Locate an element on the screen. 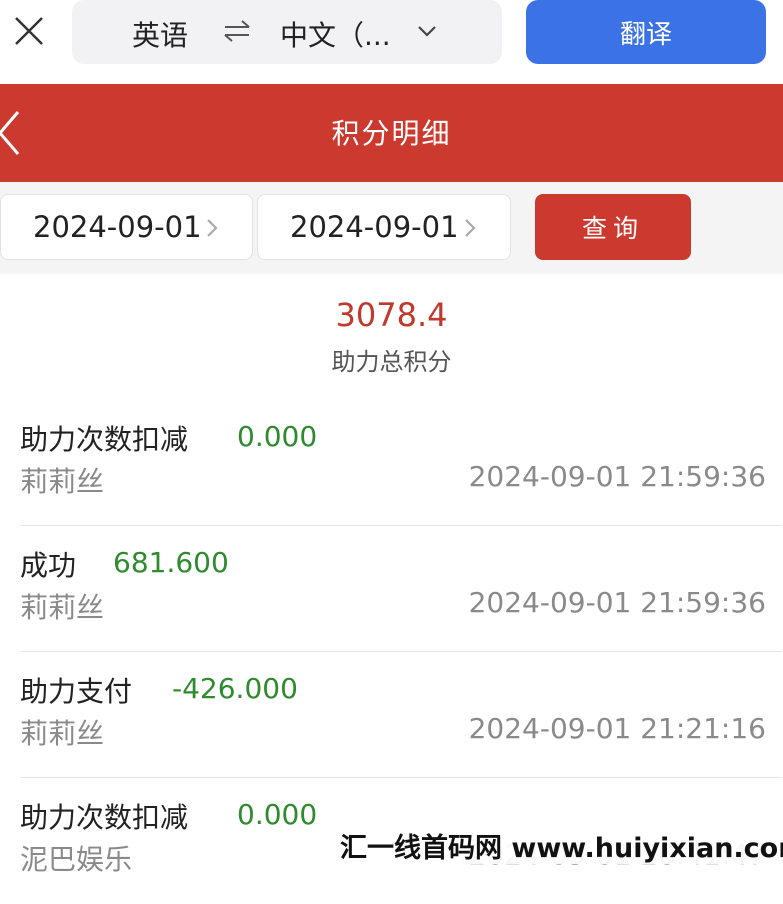 The image size is (783, 904). total-points-value: 3078.4 is located at coordinates (391, 315).